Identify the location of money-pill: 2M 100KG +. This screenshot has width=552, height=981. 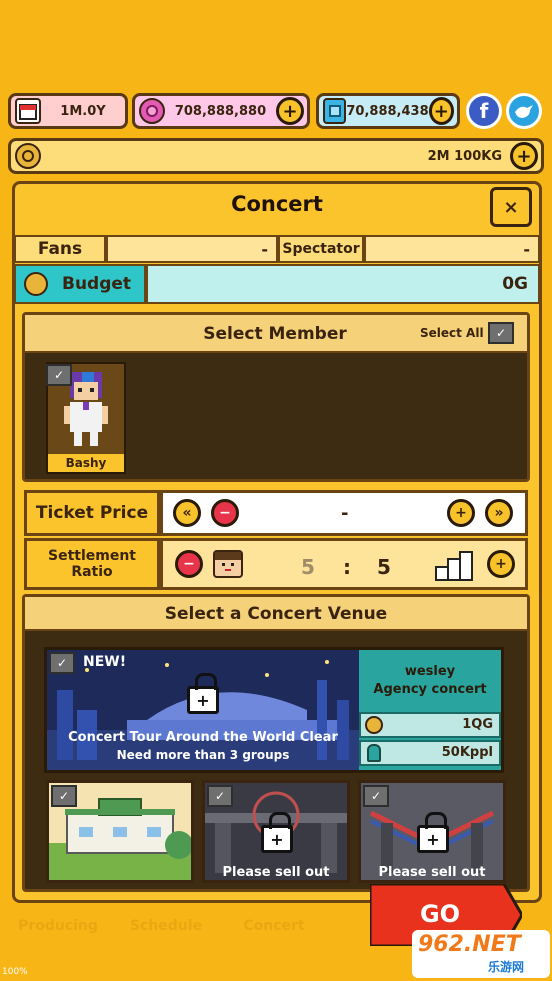
(276, 156).